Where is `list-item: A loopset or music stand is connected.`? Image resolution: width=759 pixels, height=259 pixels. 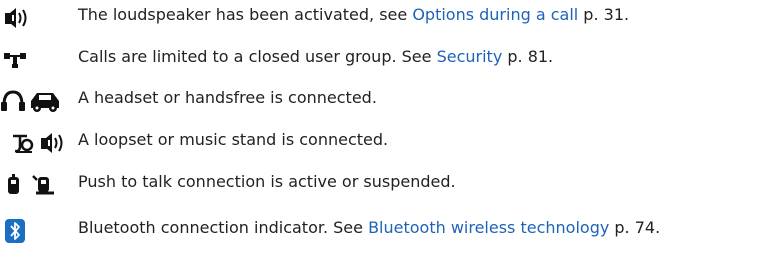
list-item: A loopset or music stand is connected. is located at coordinates (379, 142).